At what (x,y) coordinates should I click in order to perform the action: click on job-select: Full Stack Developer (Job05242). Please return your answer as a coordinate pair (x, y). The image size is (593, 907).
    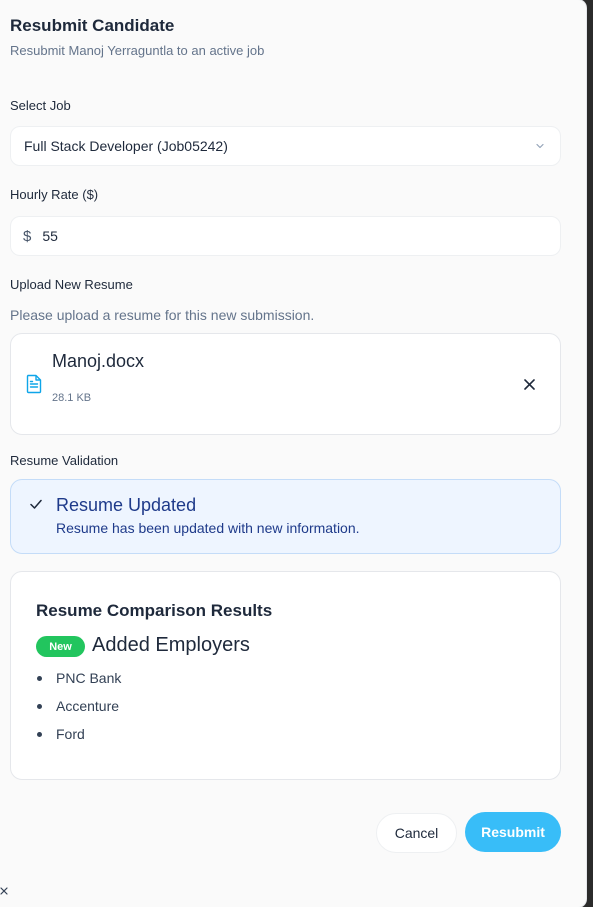
    Looking at the image, I should click on (285, 146).